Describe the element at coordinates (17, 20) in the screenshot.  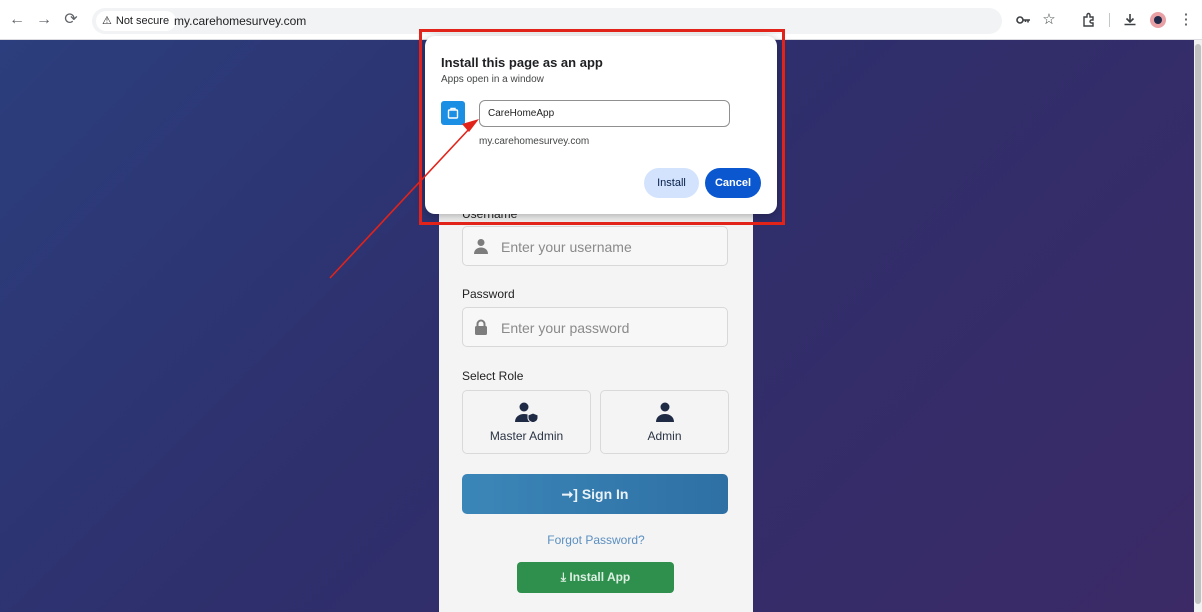
I see `back-icon: ←` at that location.